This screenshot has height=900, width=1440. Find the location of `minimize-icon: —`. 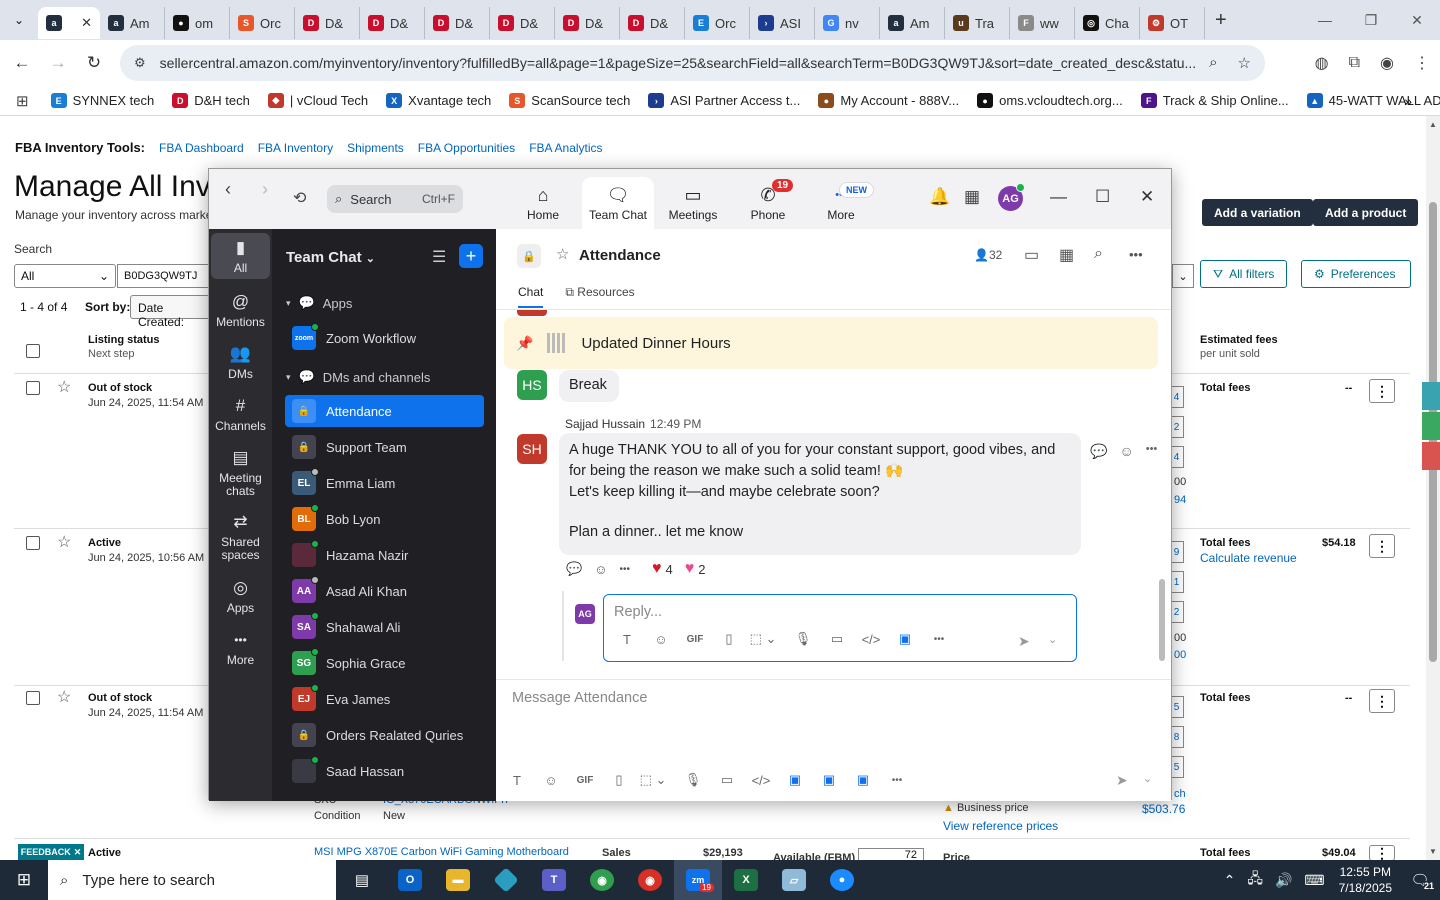

minimize-icon: — is located at coordinates (1325, 20).